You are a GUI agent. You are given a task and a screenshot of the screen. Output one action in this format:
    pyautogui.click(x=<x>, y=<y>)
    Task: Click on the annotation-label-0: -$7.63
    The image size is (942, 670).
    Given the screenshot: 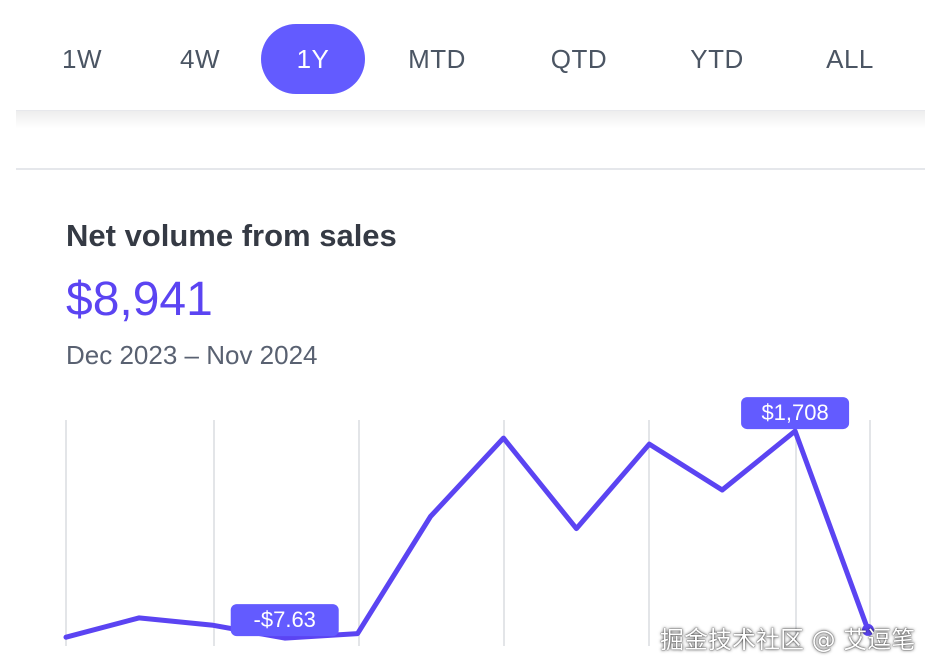 What is the action you would take?
    pyautogui.click(x=284, y=620)
    